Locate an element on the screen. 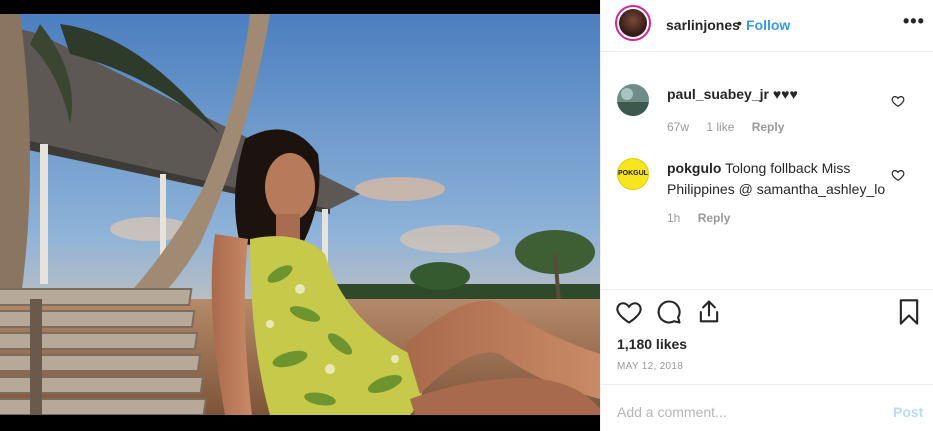 This screenshot has height=431, width=933. comment-username: pokgulo is located at coordinates (694, 168).